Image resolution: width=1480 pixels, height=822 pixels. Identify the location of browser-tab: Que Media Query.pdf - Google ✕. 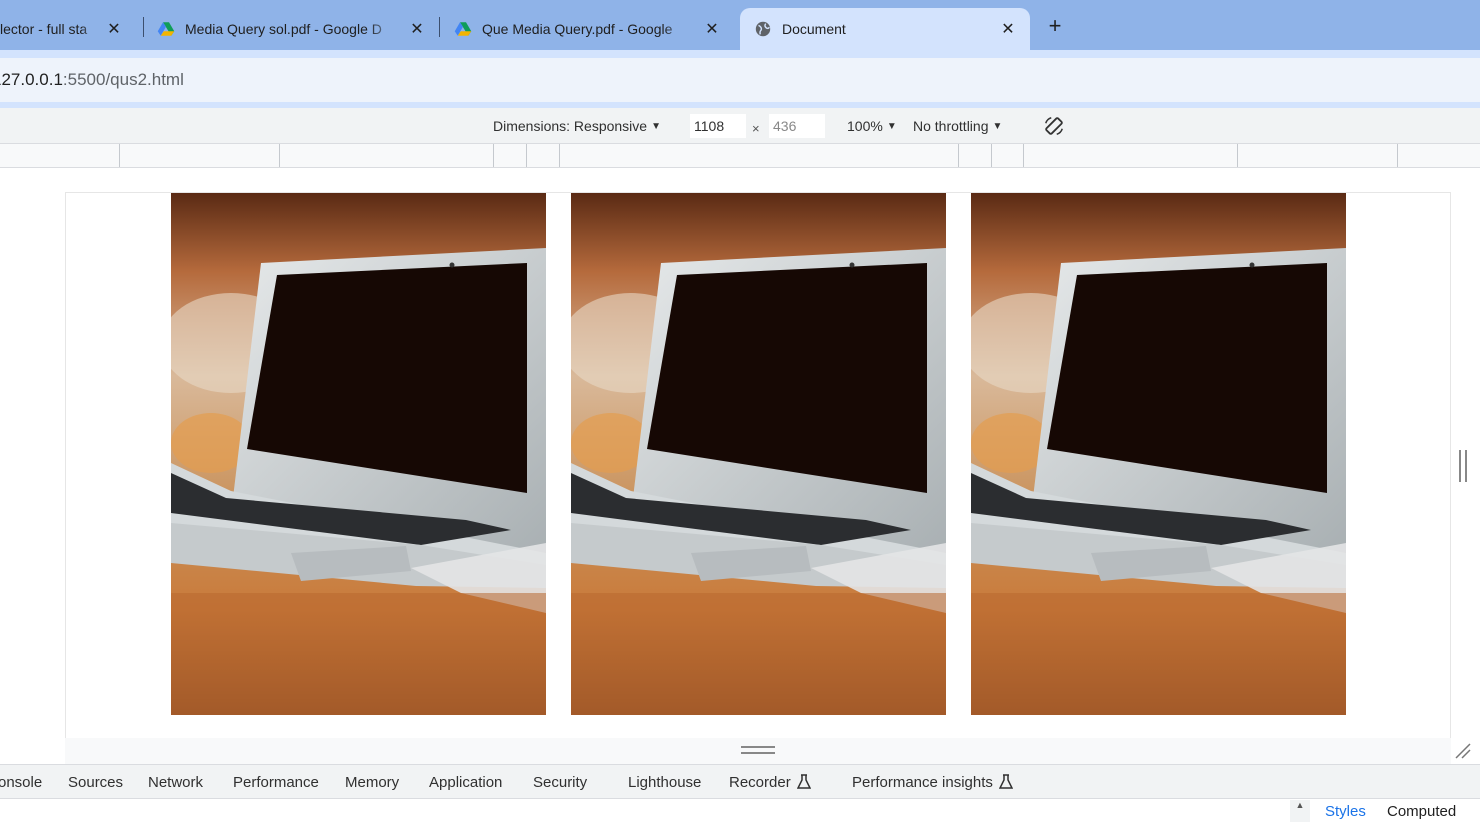
(587, 29).